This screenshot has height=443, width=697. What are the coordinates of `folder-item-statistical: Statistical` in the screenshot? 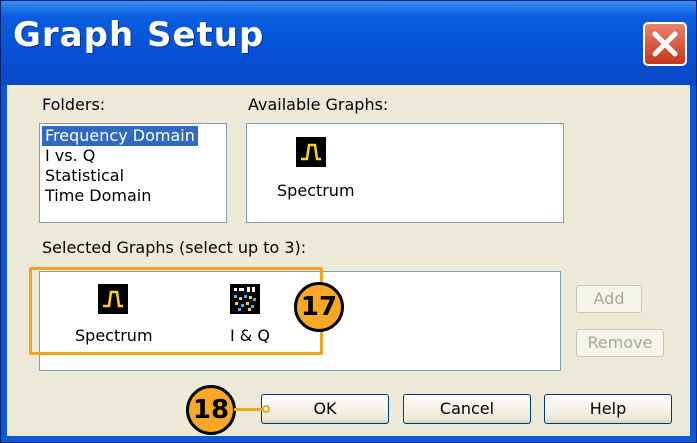 It's located at (84, 176).